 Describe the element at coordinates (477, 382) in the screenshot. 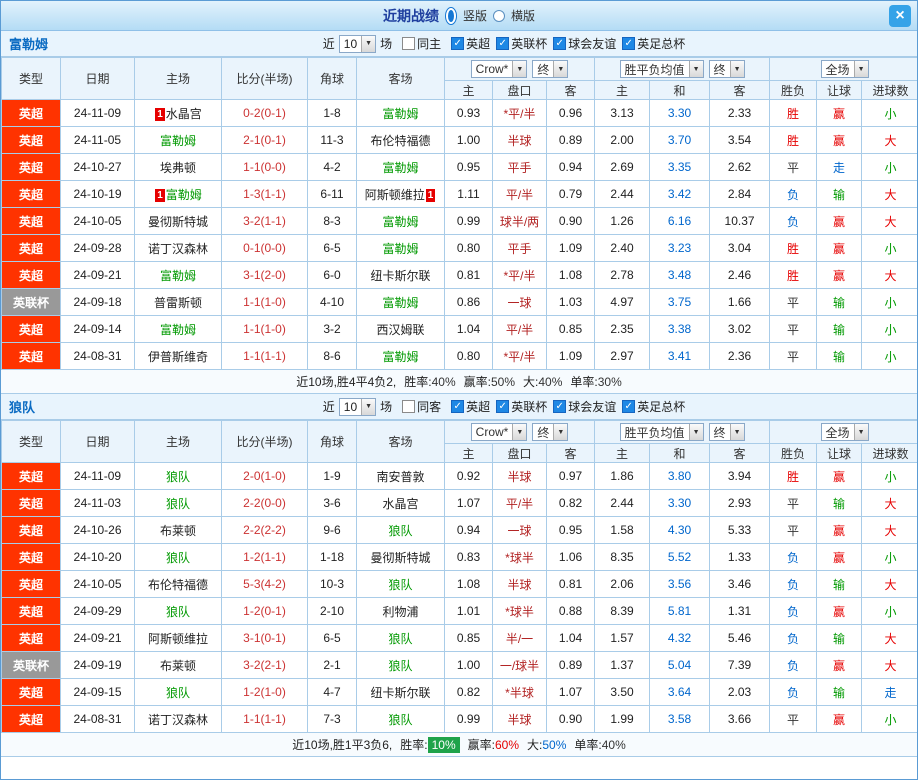

I see `stat-label: 赢率:` at that location.